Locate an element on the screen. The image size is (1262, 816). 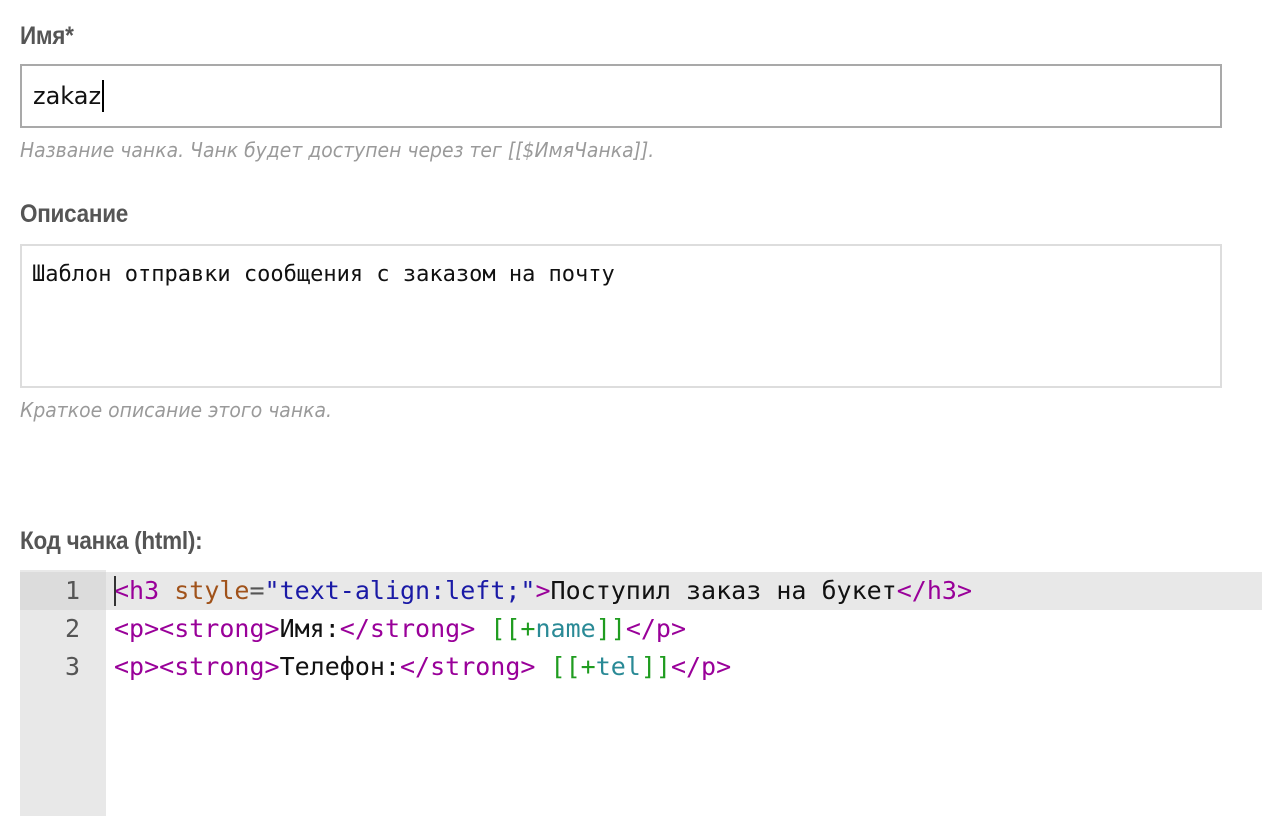
code-token-str: "text-align:left;" is located at coordinates (400, 590).